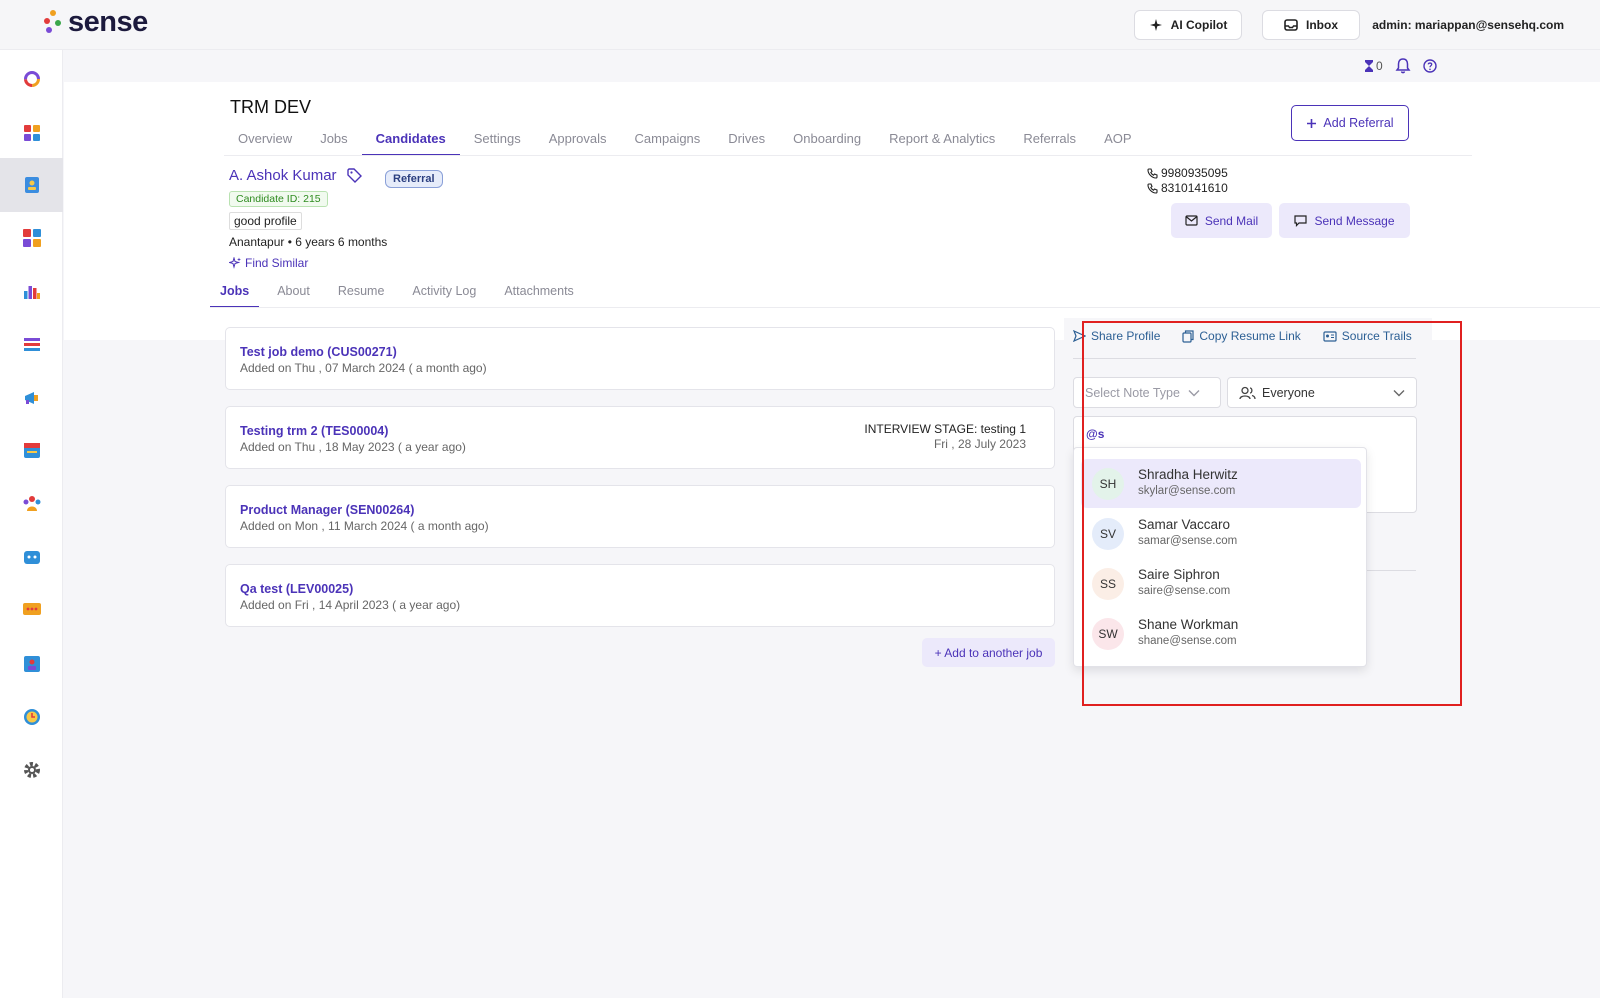 The image size is (1600, 998). What do you see at coordinates (1191, 220) in the screenshot?
I see `mail-icon` at bounding box center [1191, 220].